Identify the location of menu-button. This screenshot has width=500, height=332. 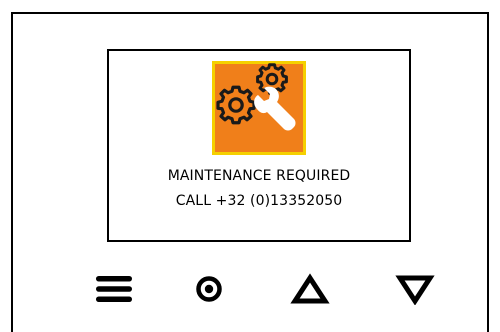
(114, 289).